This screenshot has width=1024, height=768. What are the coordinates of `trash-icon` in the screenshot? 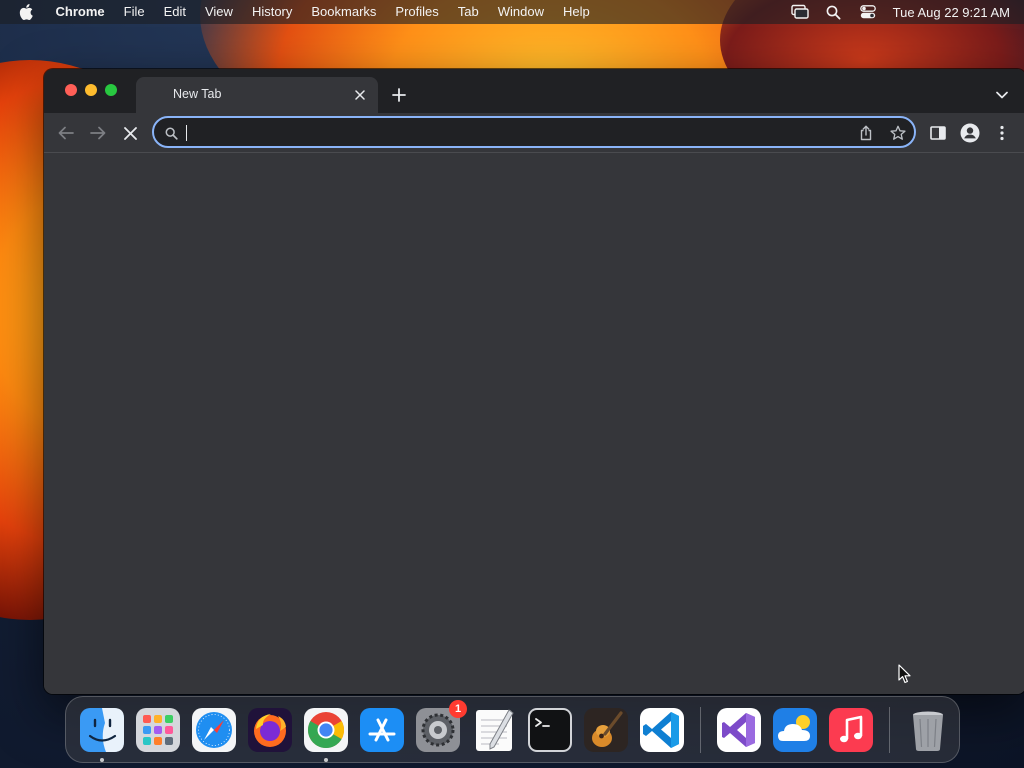 It's located at (928, 730).